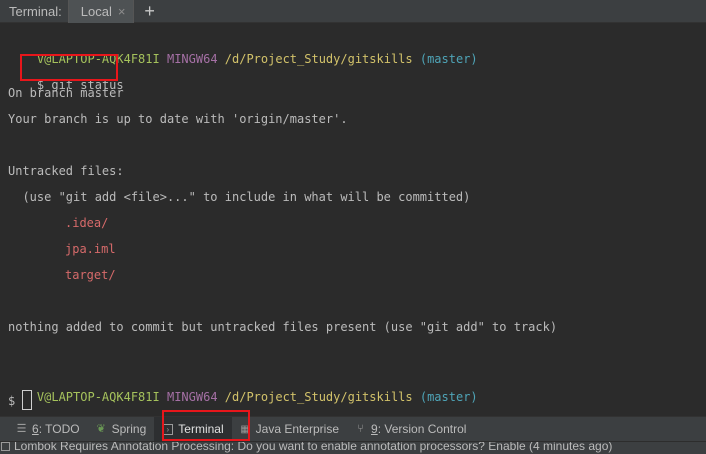 The image size is (706, 454). What do you see at coordinates (122, 11) in the screenshot?
I see `close-icon: ×` at bounding box center [122, 11].